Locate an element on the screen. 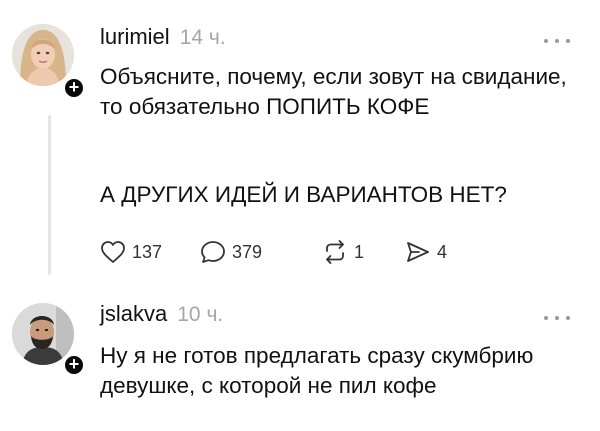 Image resolution: width=600 pixels, height=431 pixels. post-header: lurimiel 14 ч. is located at coordinates (163, 37).